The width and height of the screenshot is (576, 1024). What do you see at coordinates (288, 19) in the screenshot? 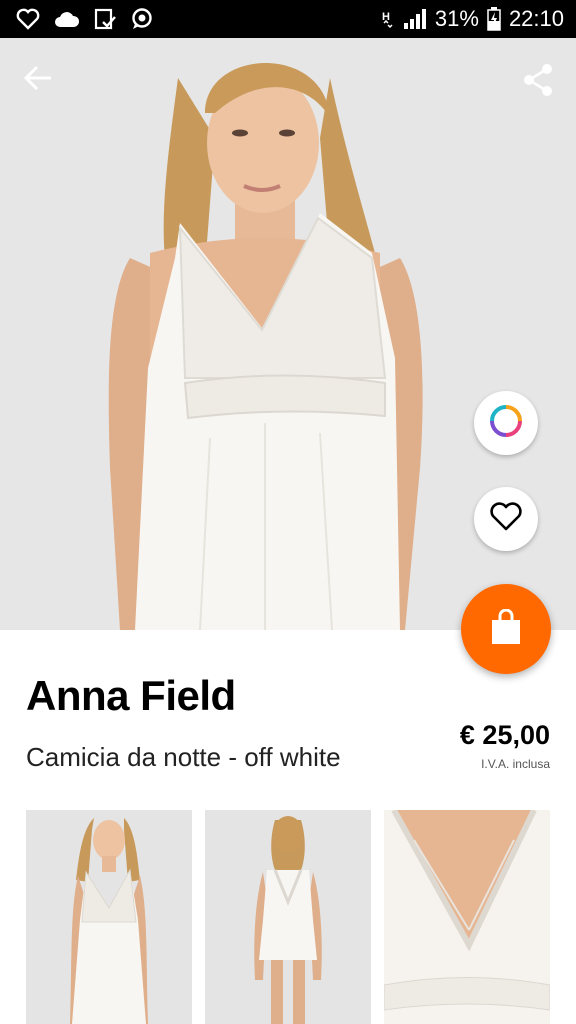
I see `status-bar: H 31% 22:10` at bounding box center [288, 19].